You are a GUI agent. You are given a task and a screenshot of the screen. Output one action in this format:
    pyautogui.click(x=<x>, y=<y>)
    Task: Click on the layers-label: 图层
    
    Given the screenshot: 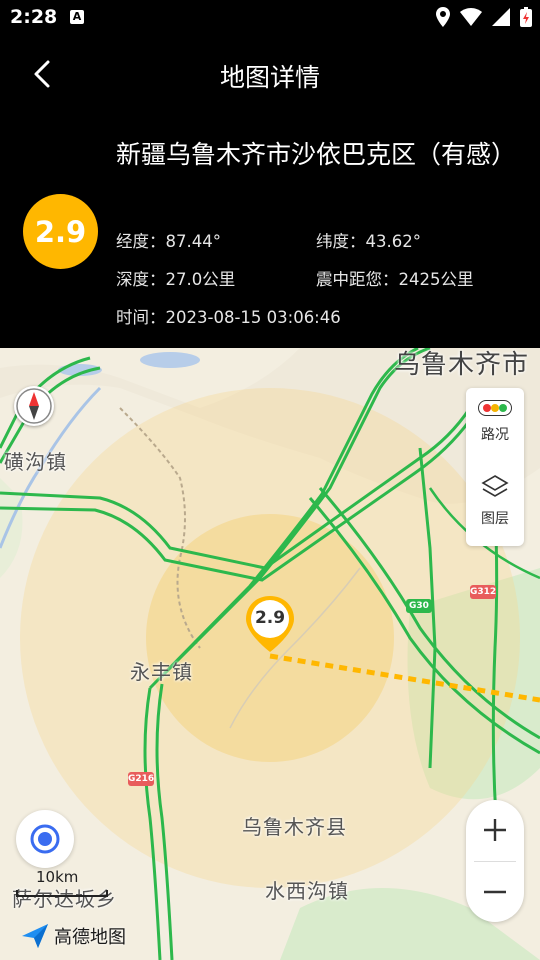 What is the action you would take?
    pyautogui.click(x=495, y=519)
    